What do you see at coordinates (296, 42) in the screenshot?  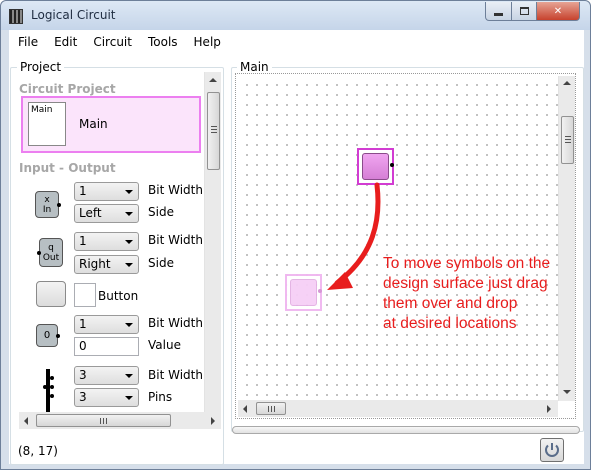 I see `menu-bar: File Edit Circuit Tools Help` at bounding box center [296, 42].